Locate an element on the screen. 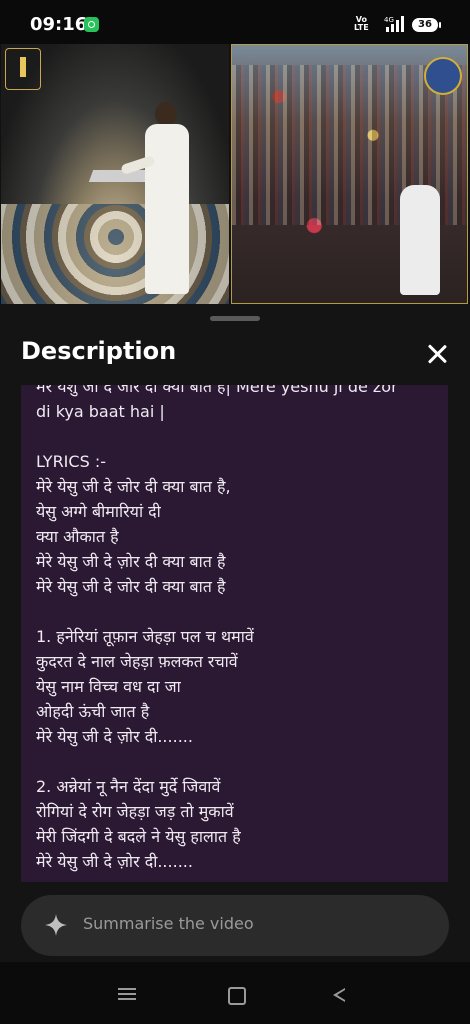  preacher-figure is located at coordinates (155, 202).